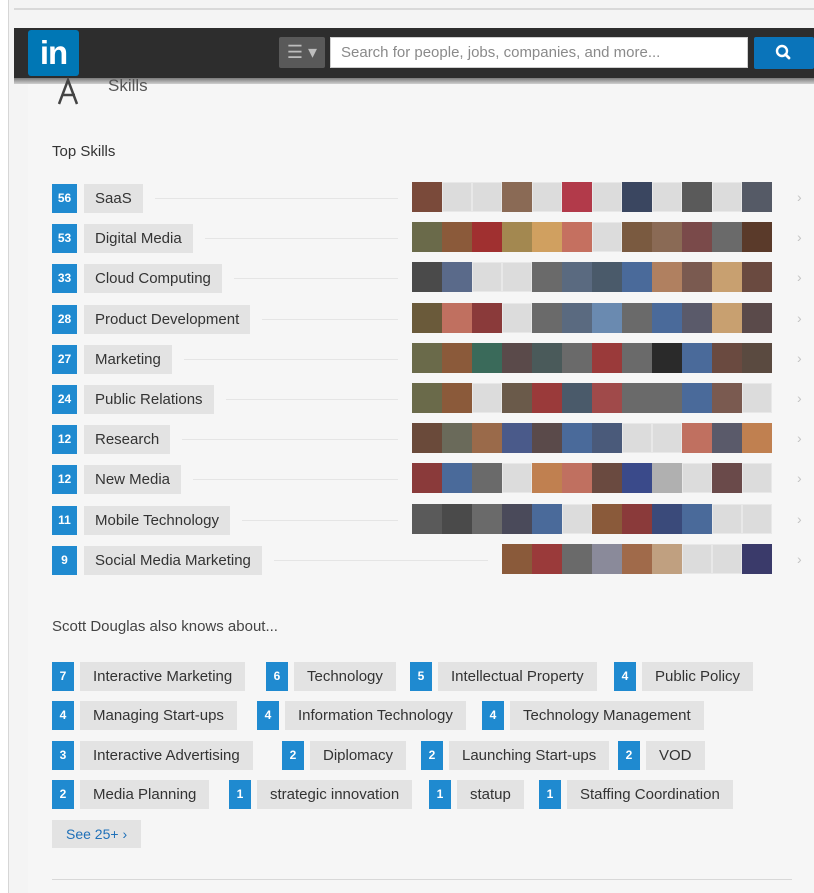 The image size is (814, 893). I want to click on endorsement-count-badge: 6, so click(277, 676).